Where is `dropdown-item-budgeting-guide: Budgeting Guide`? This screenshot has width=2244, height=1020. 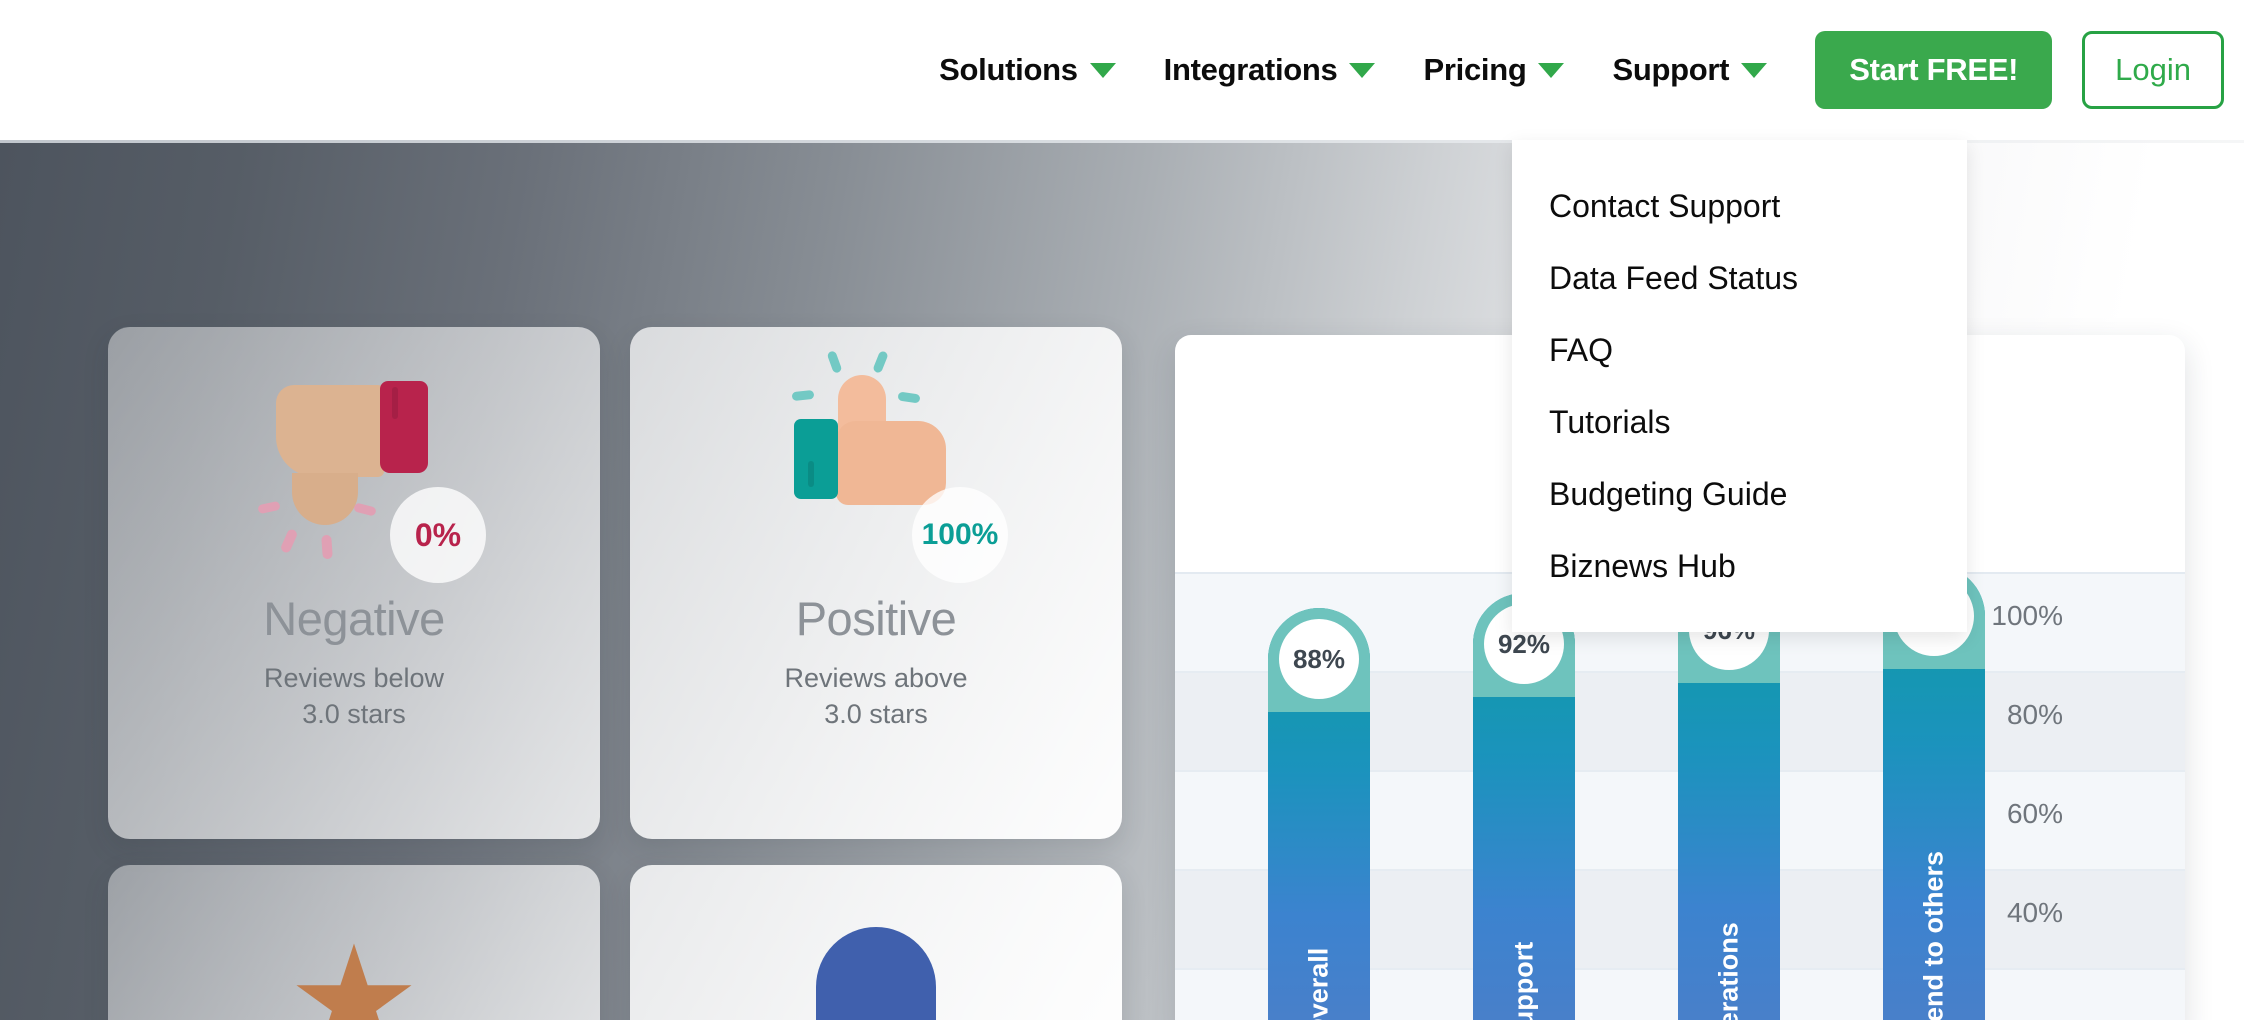
dropdown-item-budgeting-guide: Budgeting Guide is located at coordinates (1739, 494).